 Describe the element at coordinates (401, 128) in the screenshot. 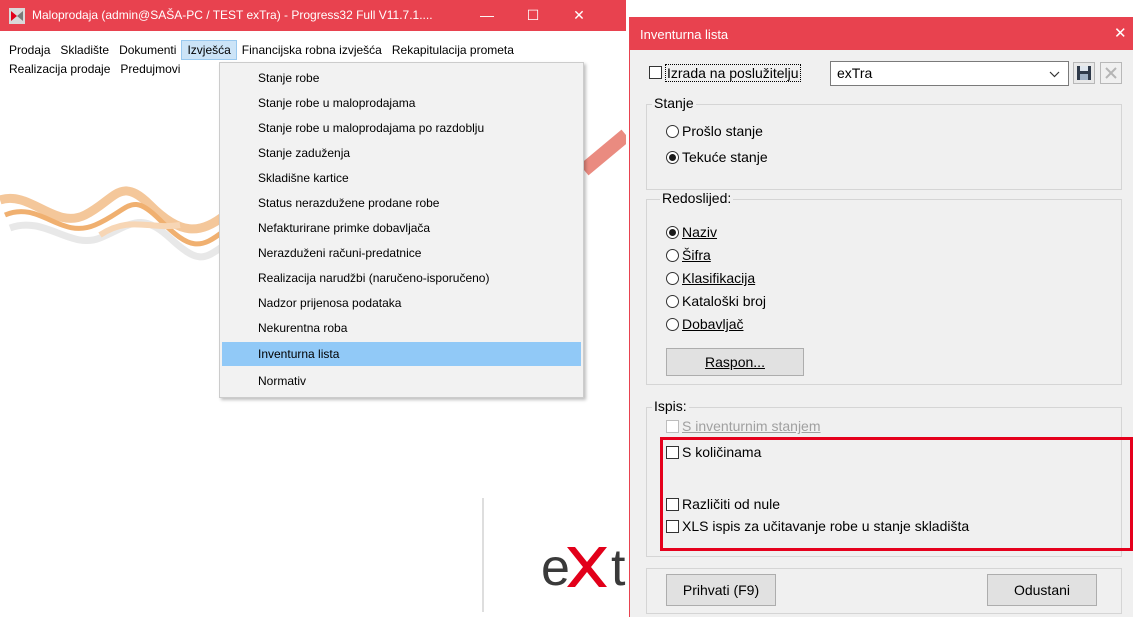

I see `menu-item-stanje-robe-po-razdoblju: Stanje robe u maloprodajama po razdoblju` at that location.